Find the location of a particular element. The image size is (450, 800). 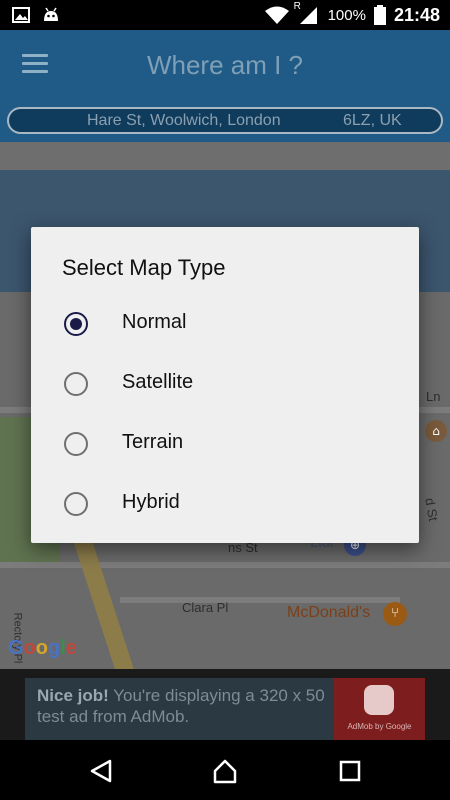

restaurant-icon: ⑂ is located at coordinates (395, 614).